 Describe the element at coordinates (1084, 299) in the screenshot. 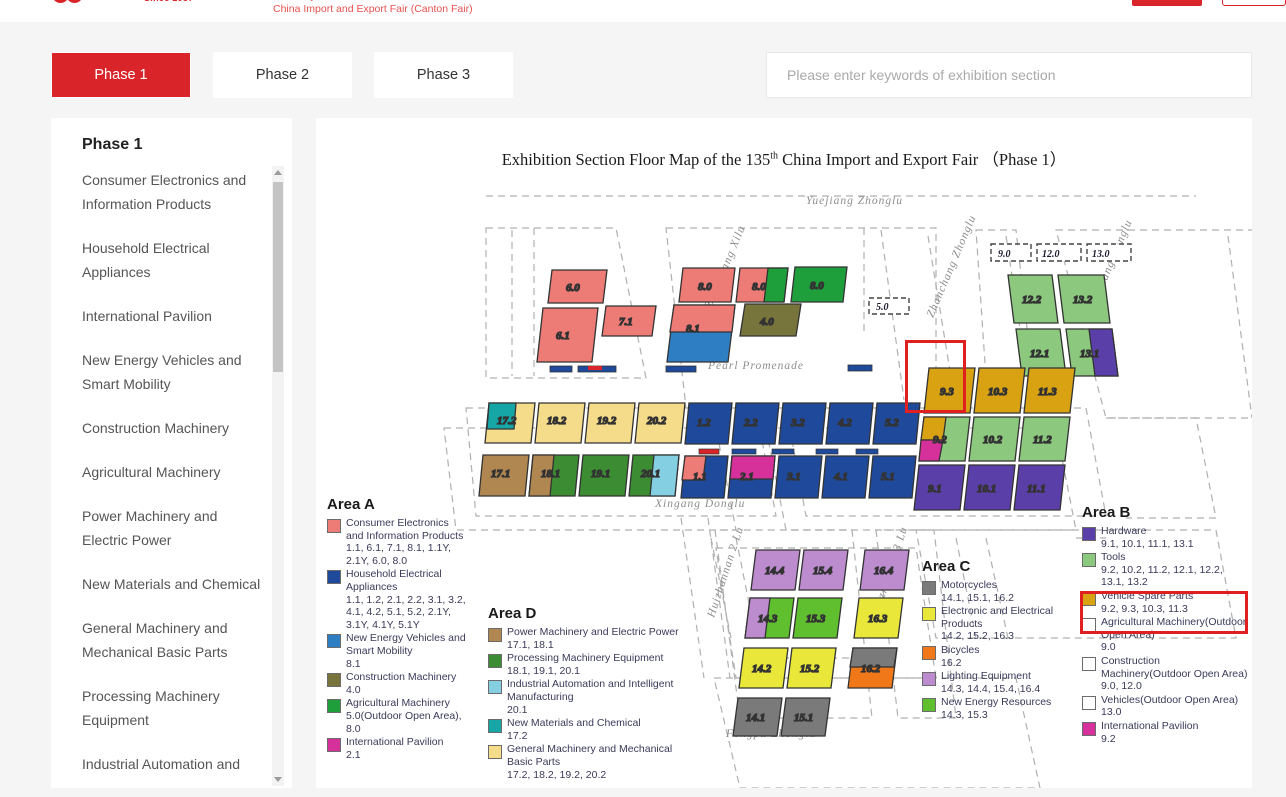

I see `hall-13-2: 13.2` at that location.